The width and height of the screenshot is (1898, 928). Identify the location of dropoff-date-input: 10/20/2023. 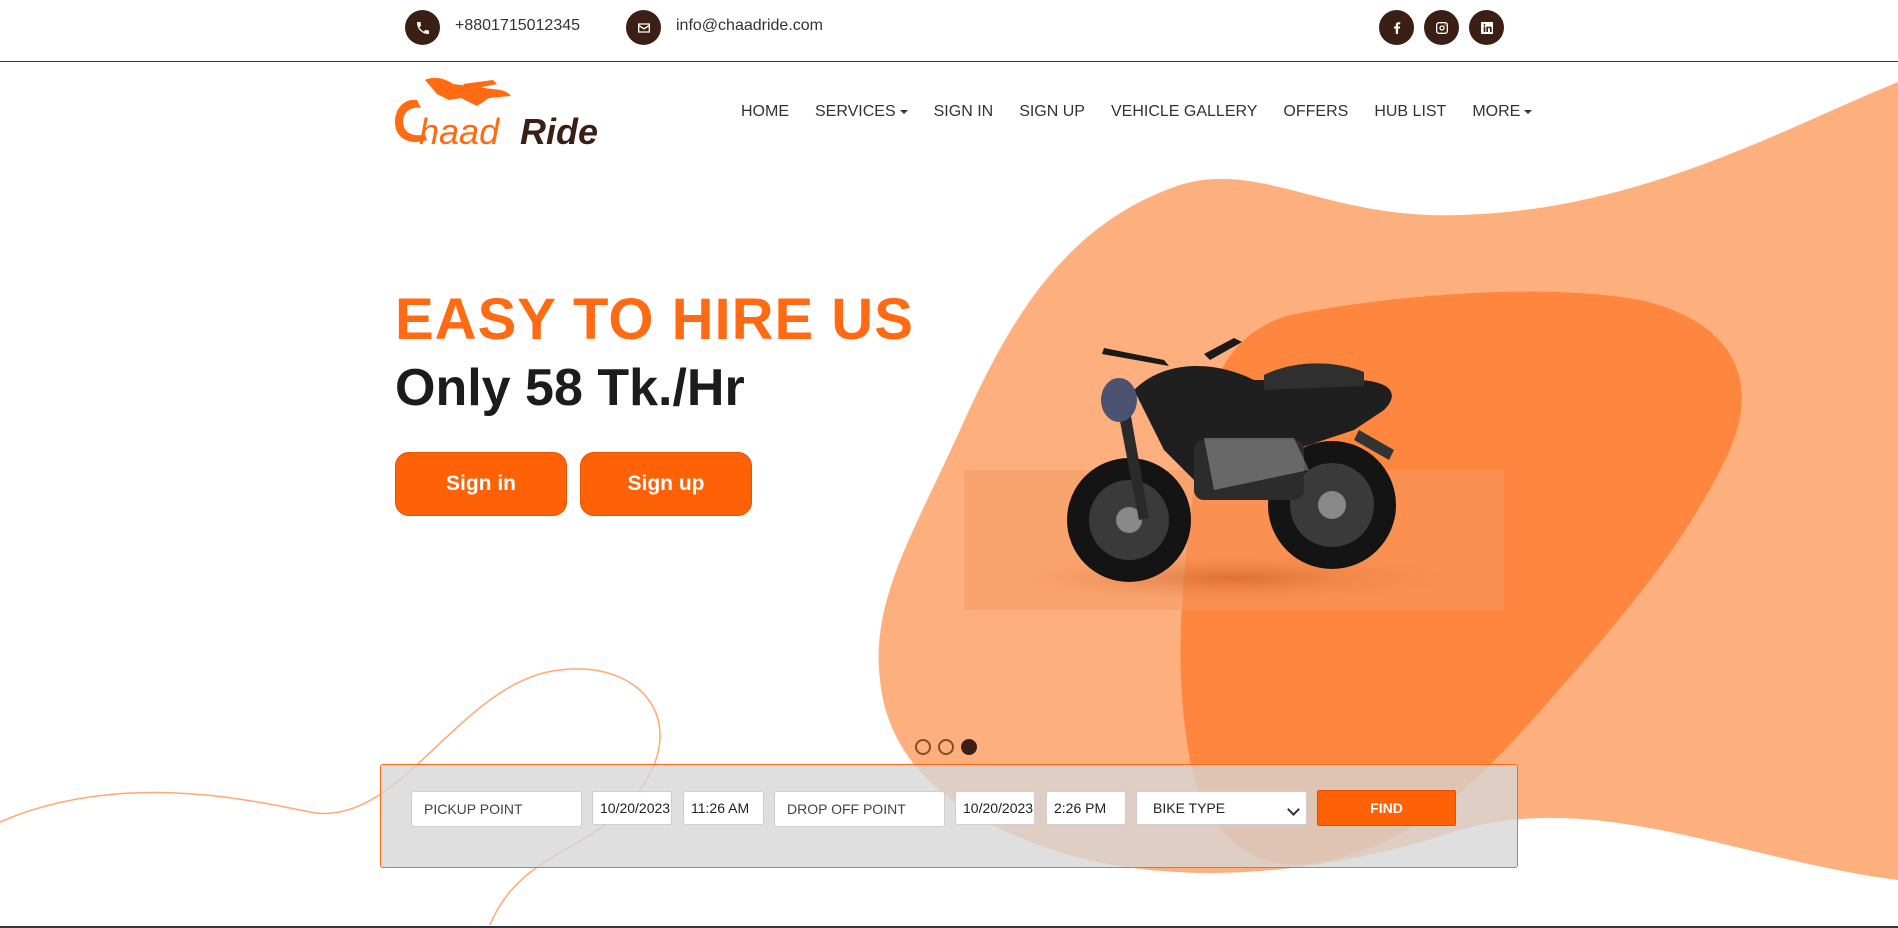
(995, 808).